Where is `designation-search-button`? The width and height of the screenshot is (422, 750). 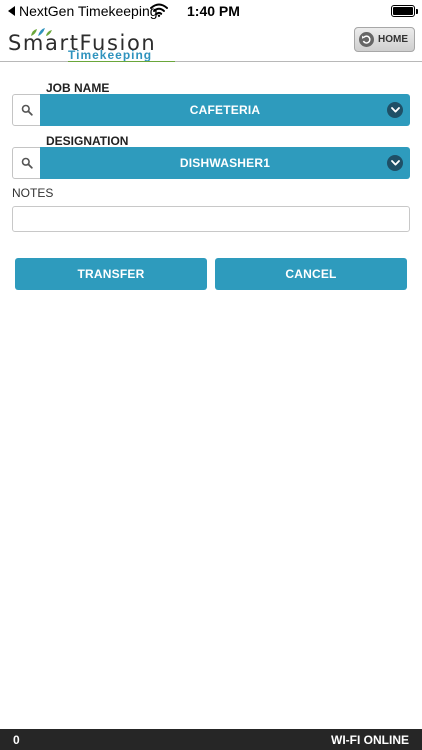 designation-search-button is located at coordinates (26, 163).